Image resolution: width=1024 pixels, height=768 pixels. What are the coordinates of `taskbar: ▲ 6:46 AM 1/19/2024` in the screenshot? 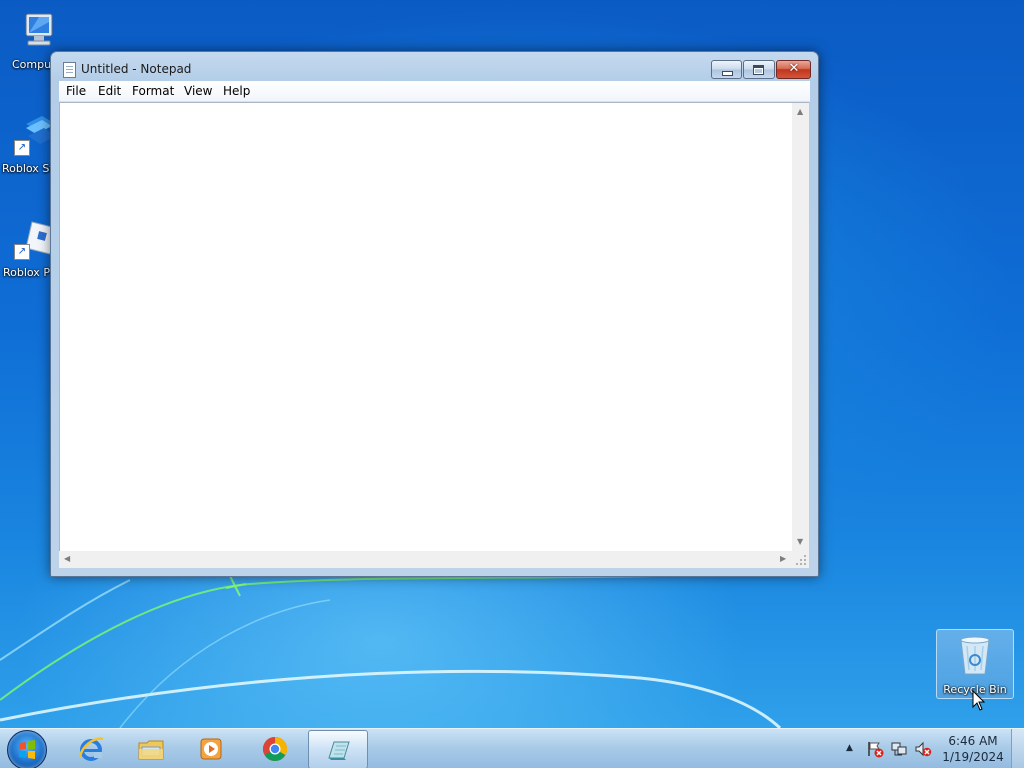 It's located at (512, 748).